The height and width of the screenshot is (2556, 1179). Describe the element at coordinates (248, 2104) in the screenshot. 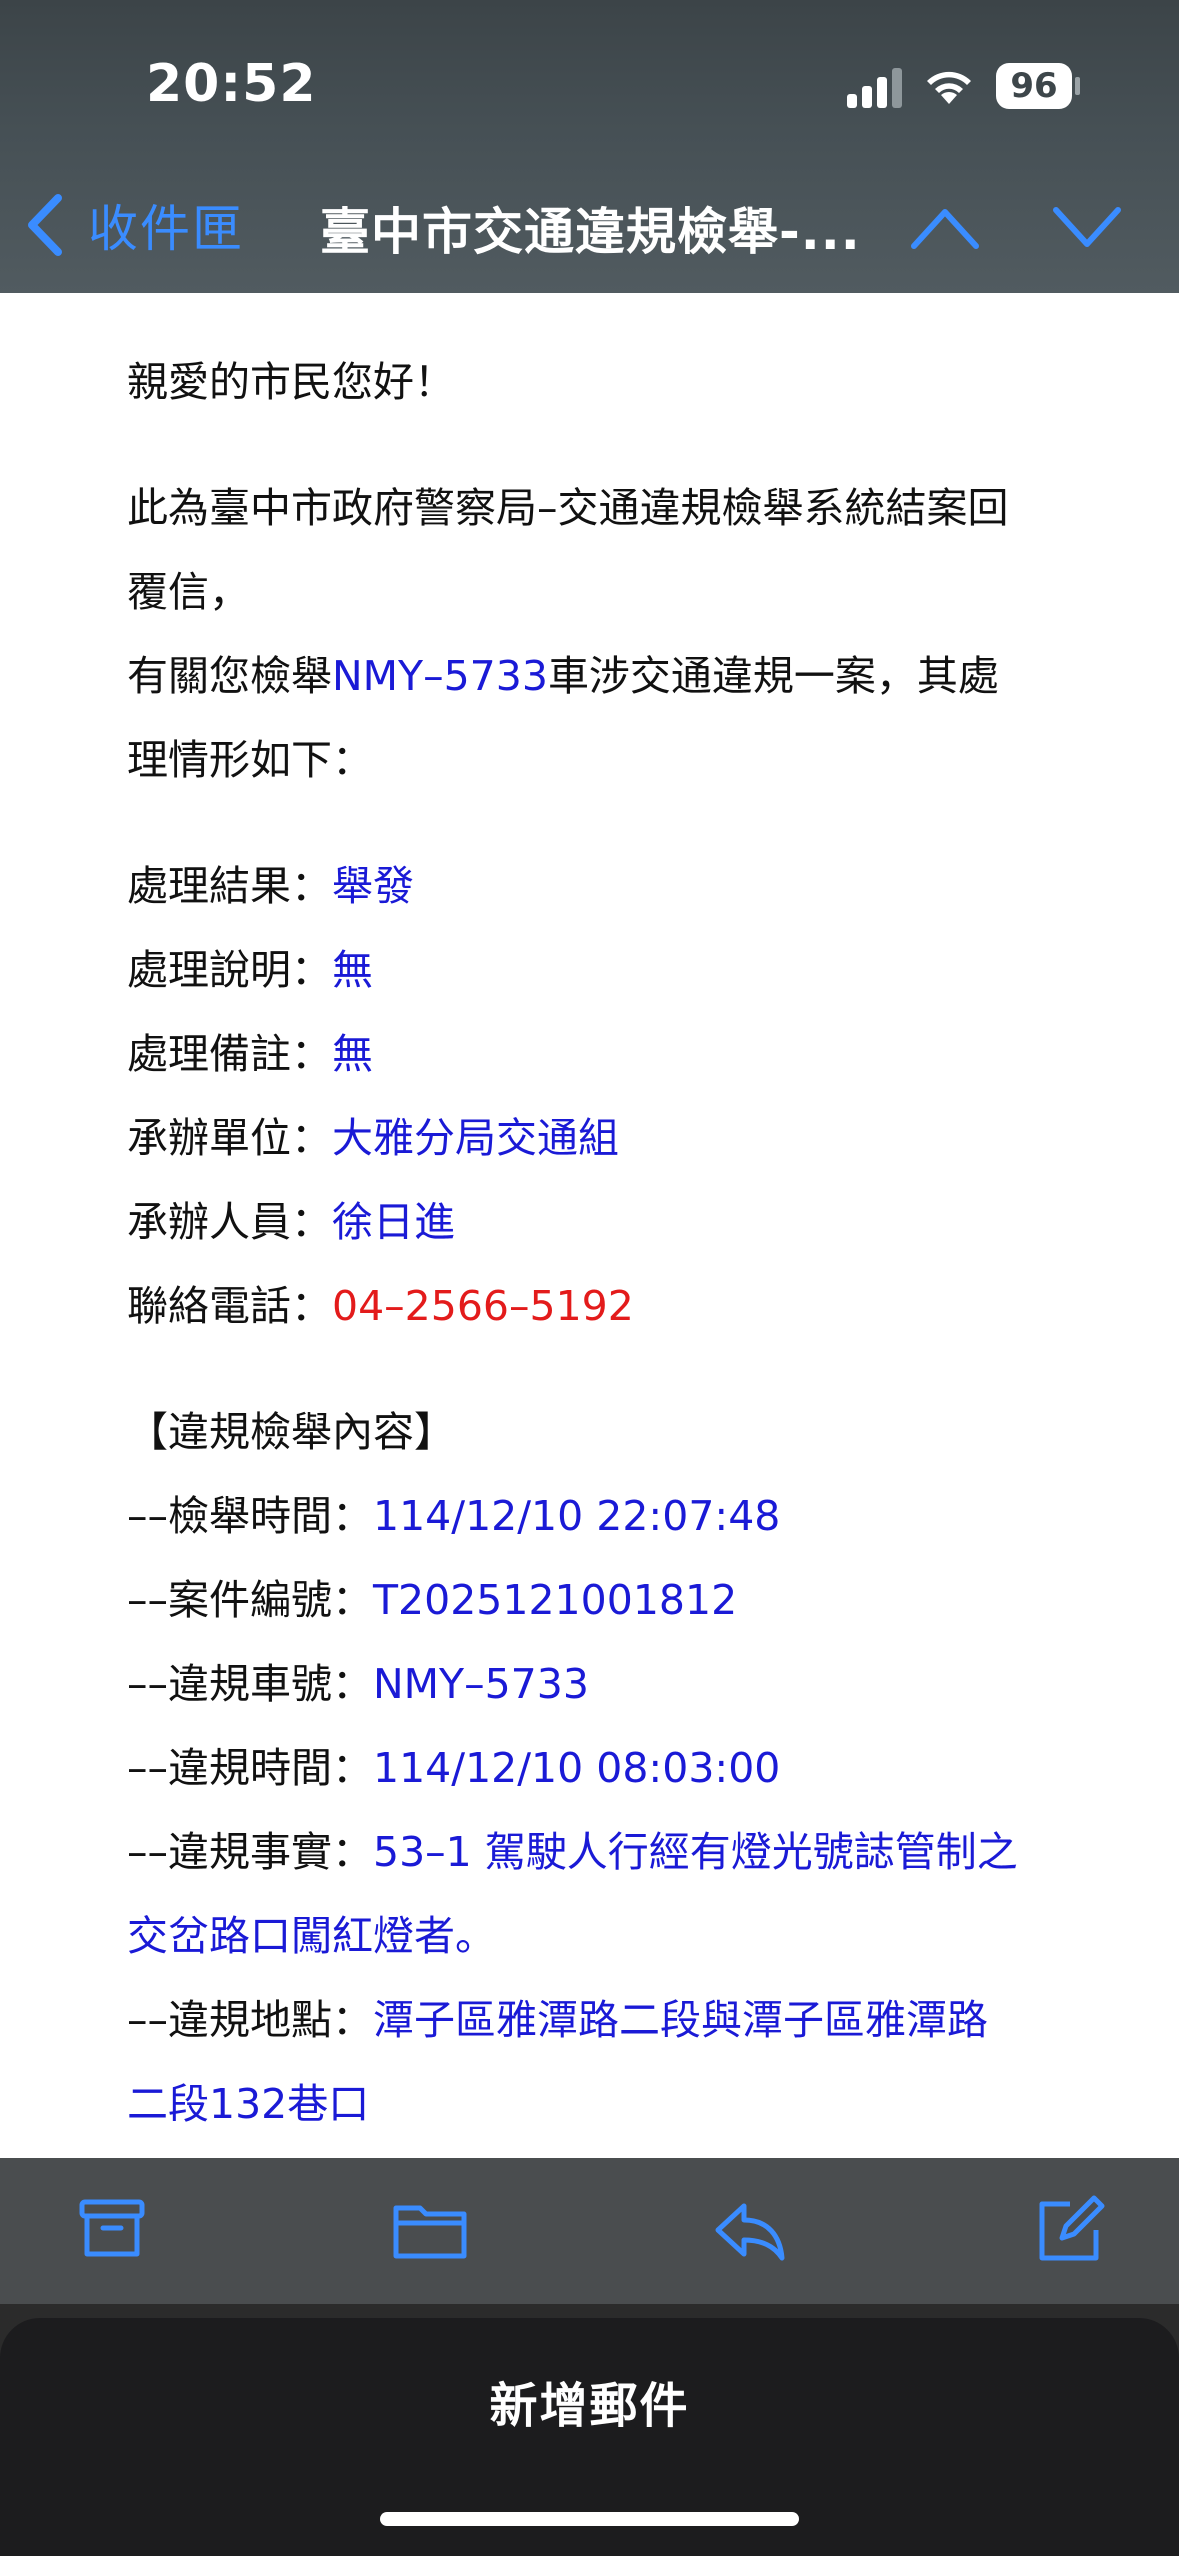

I see `detail-value-cont: 二段132巷口` at that location.